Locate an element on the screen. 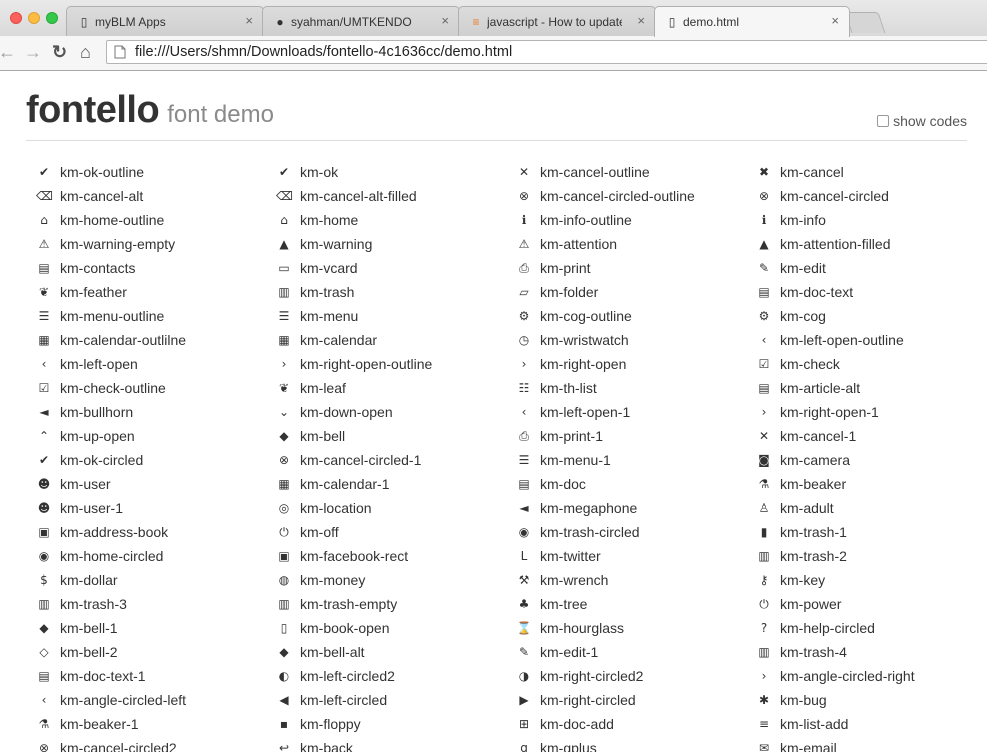 This screenshot has width=987, height=752. icon-item: ‹ km-left-open is located at coordinates (156, 364).